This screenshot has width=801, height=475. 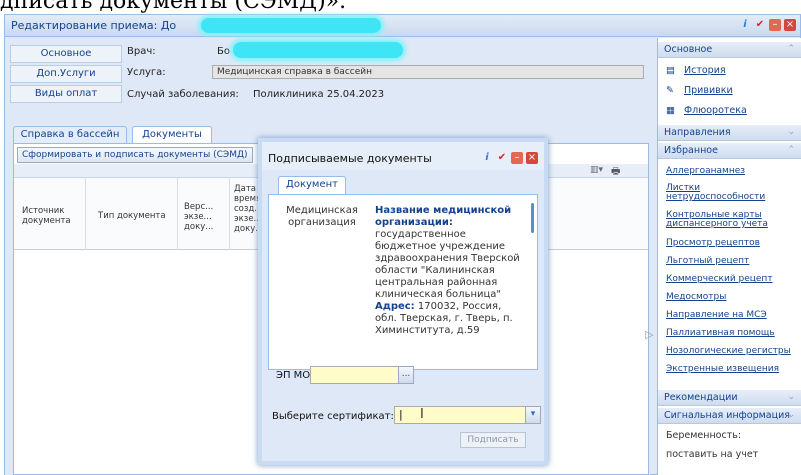 I want to click on fav-dispensary-cards: Контрольные карты диспансерного учета, so click(x=731, y=220).